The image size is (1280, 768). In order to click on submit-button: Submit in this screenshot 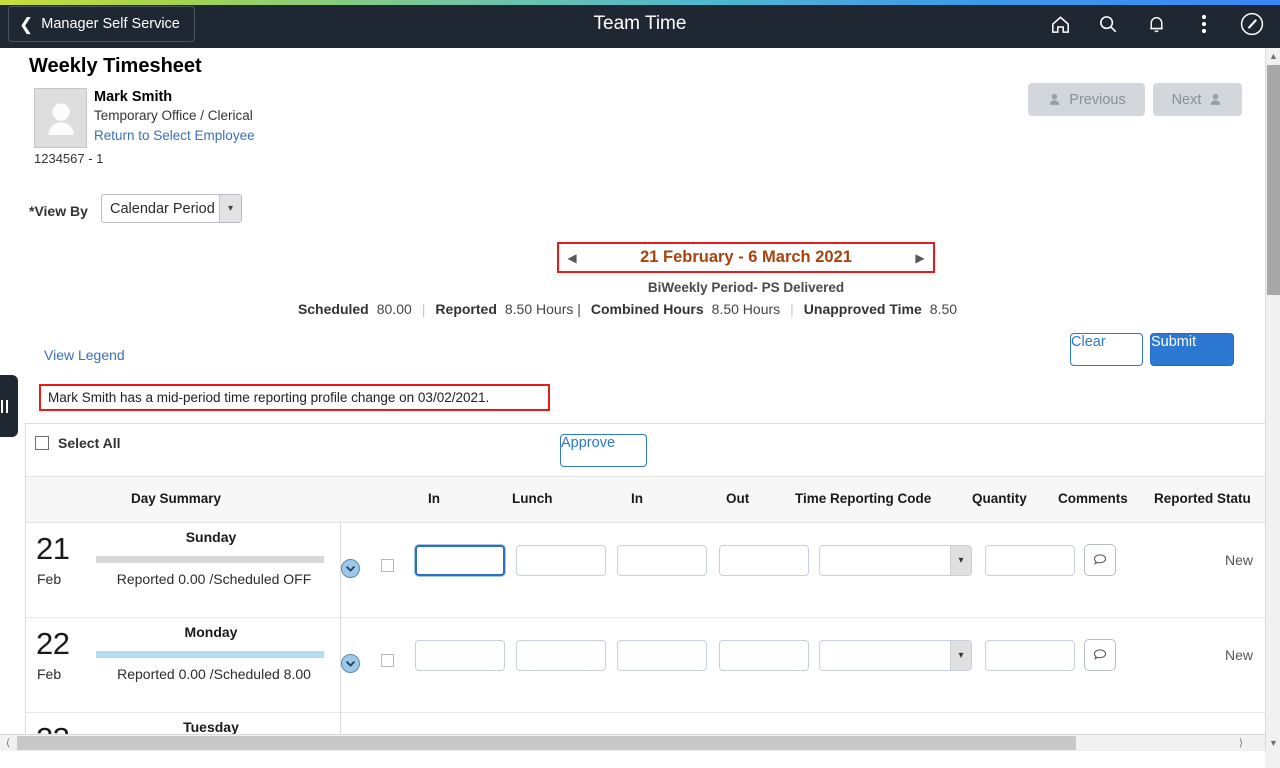, I will do `click(1192, 349)`.